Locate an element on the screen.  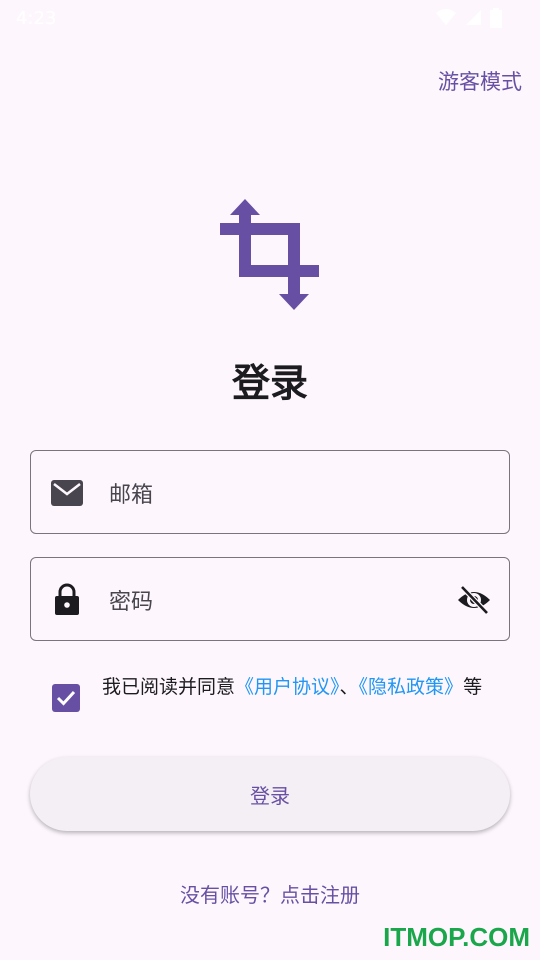
login-button: 登录 is located at coordinates (270, 794).